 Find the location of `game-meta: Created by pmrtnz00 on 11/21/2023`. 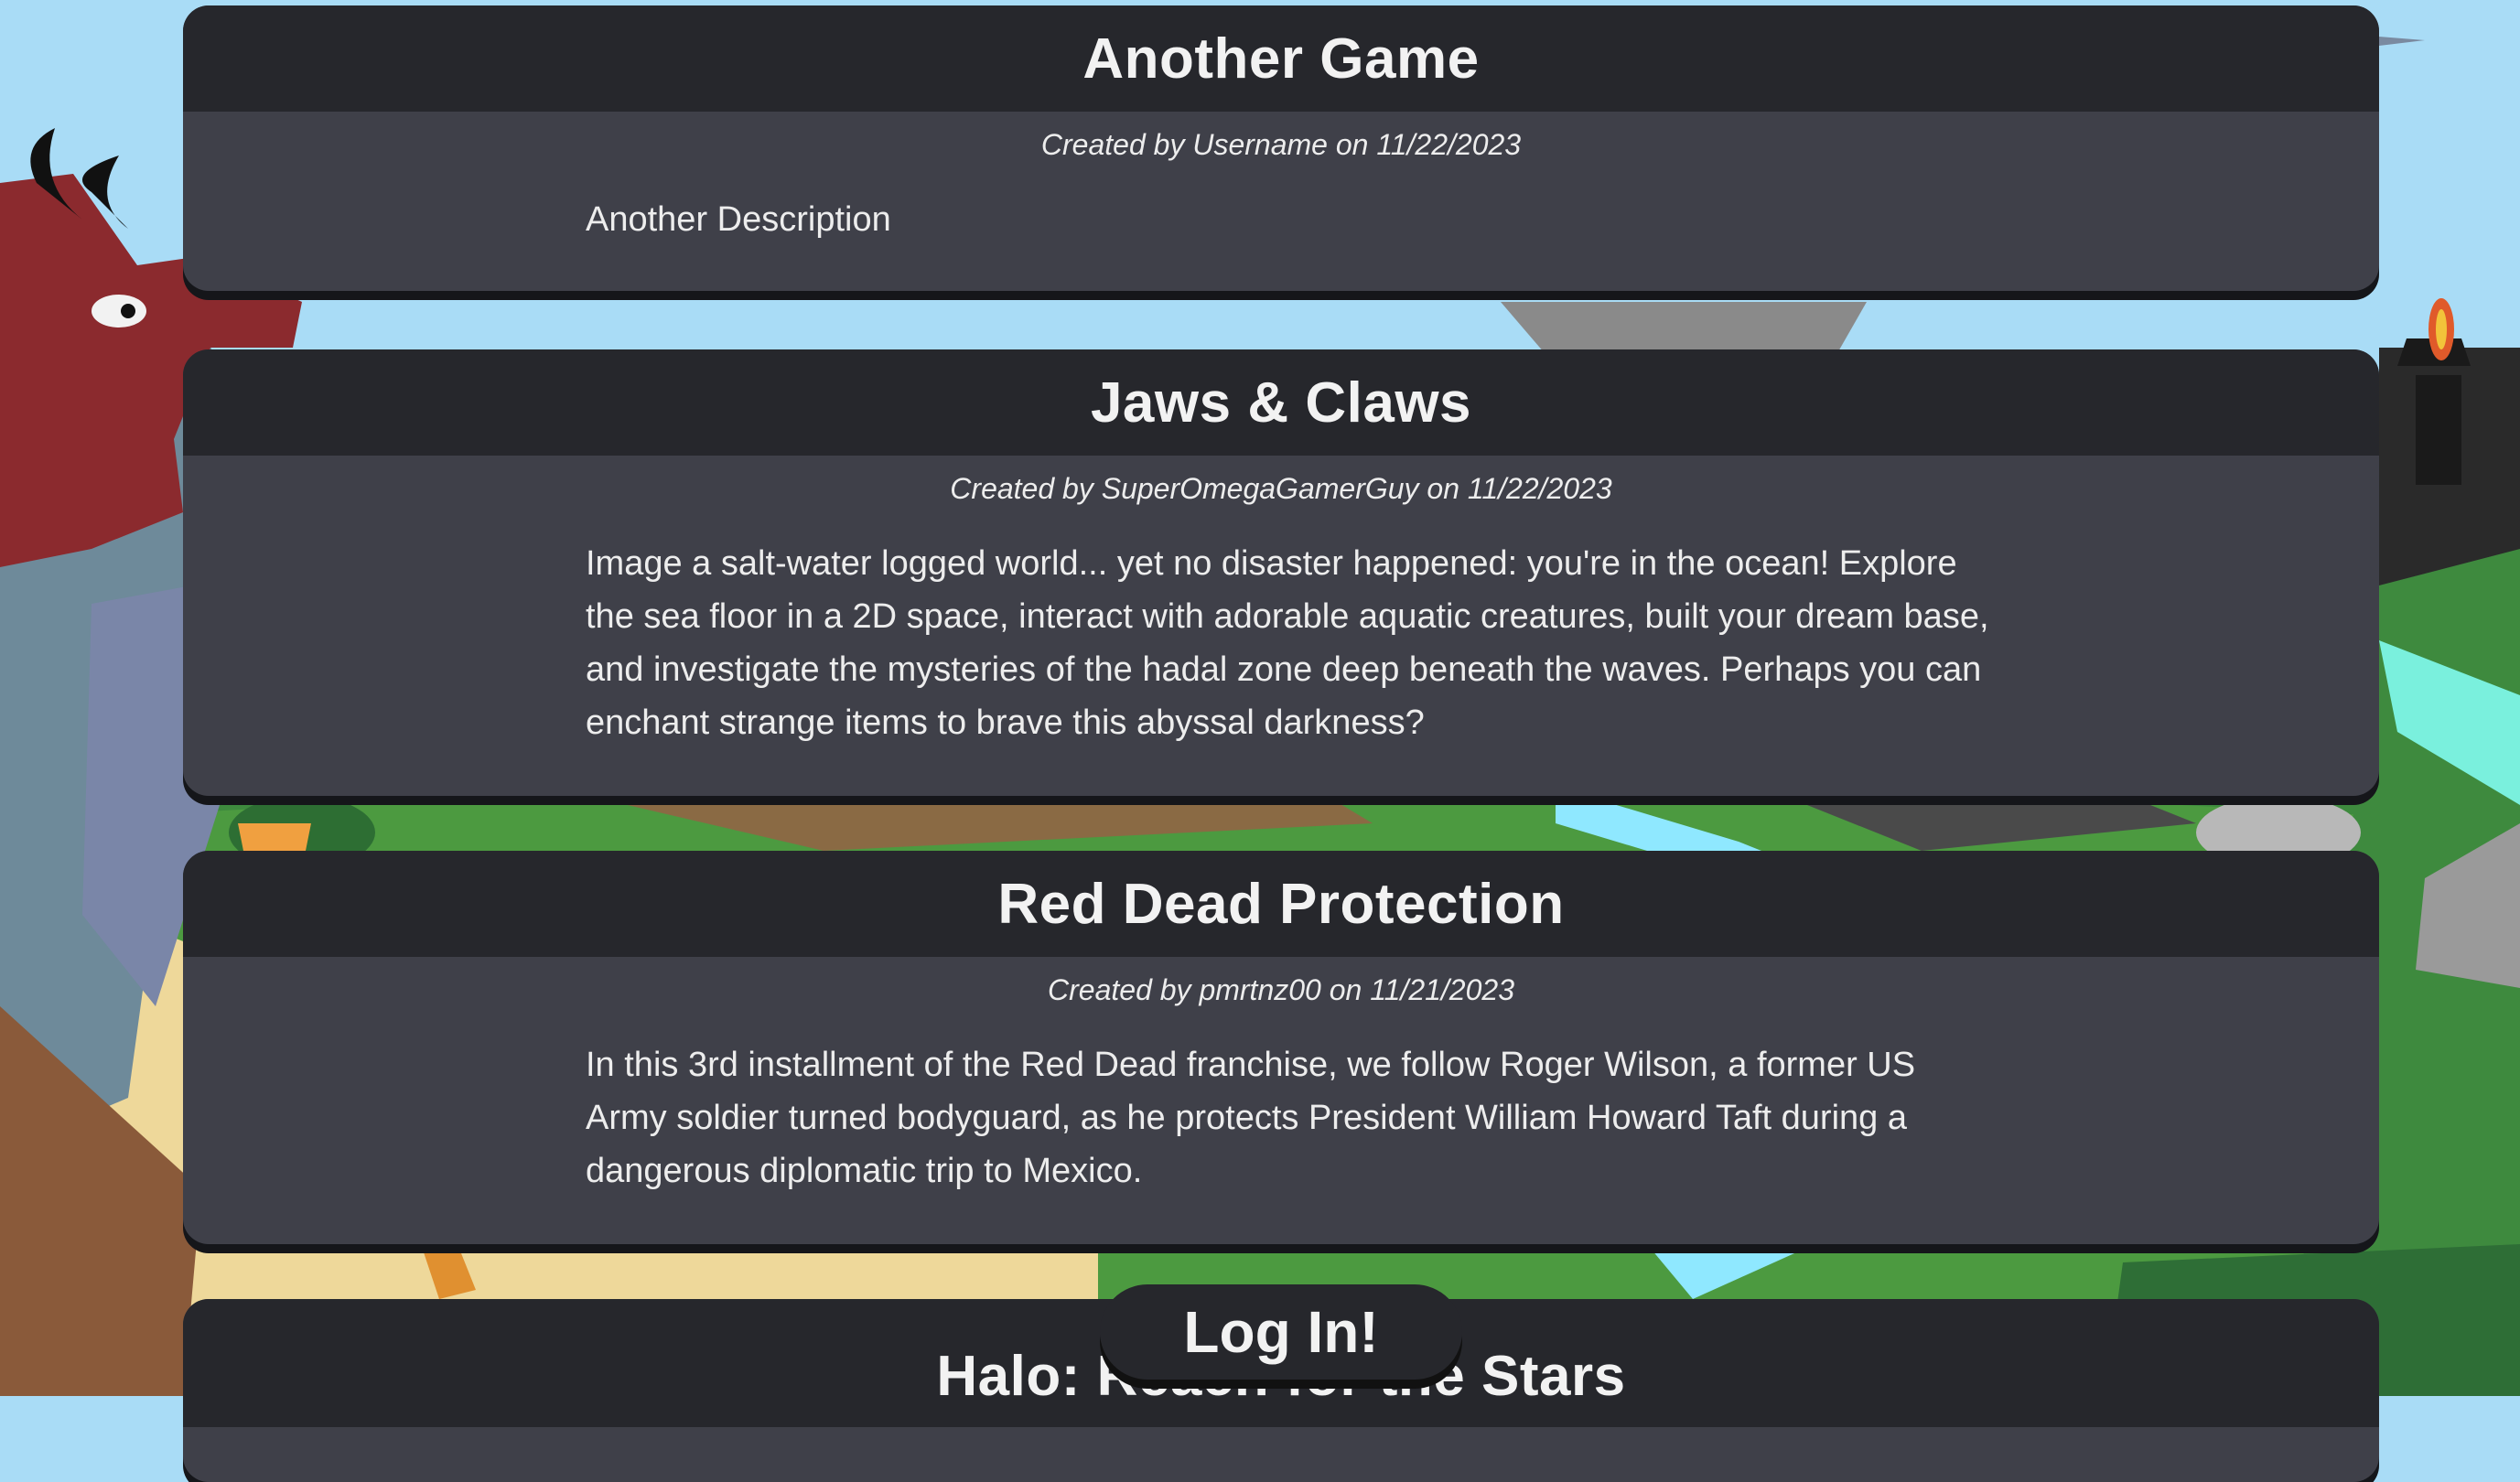

game-meta: Created by pmrtnz00 on 11/21/2023 is located at coordinates (1281, 990).